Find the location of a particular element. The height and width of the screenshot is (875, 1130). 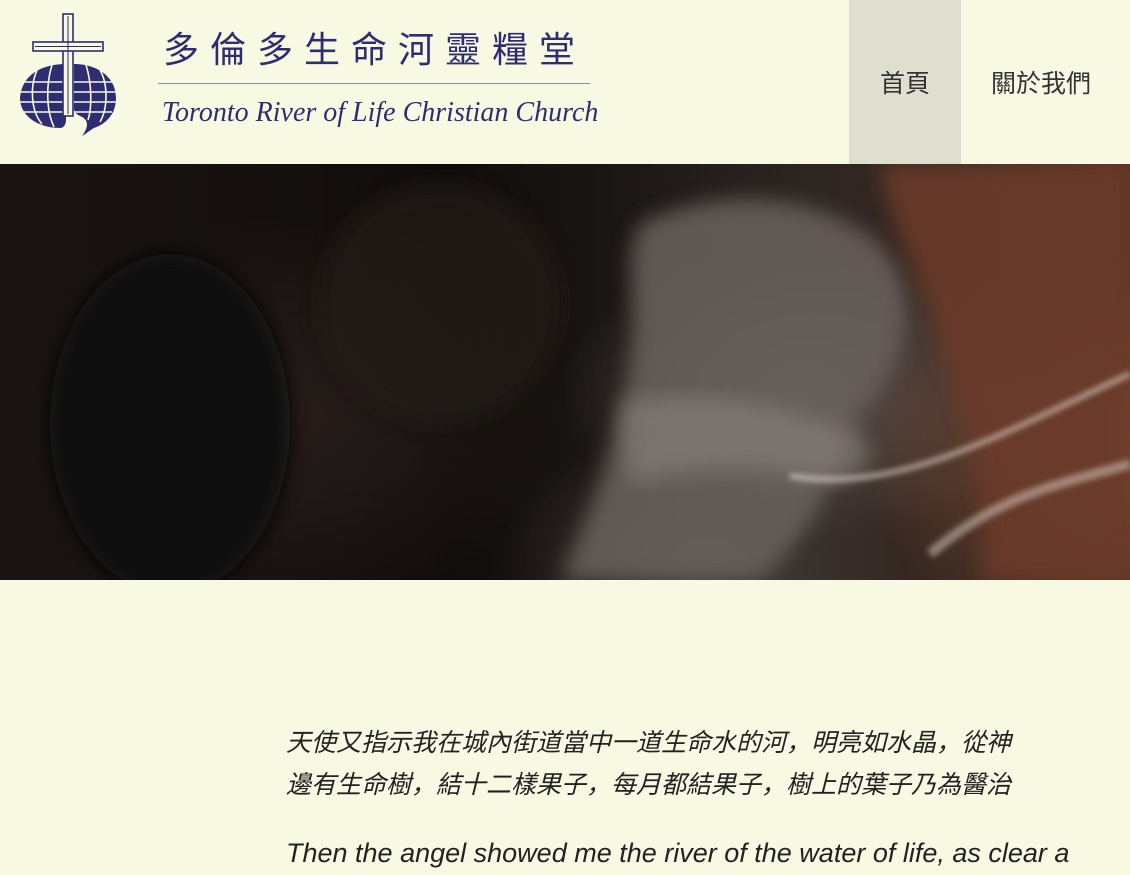

brand-name-english: Toronto River of Life Christian Church is located at coordinates (380, 113).